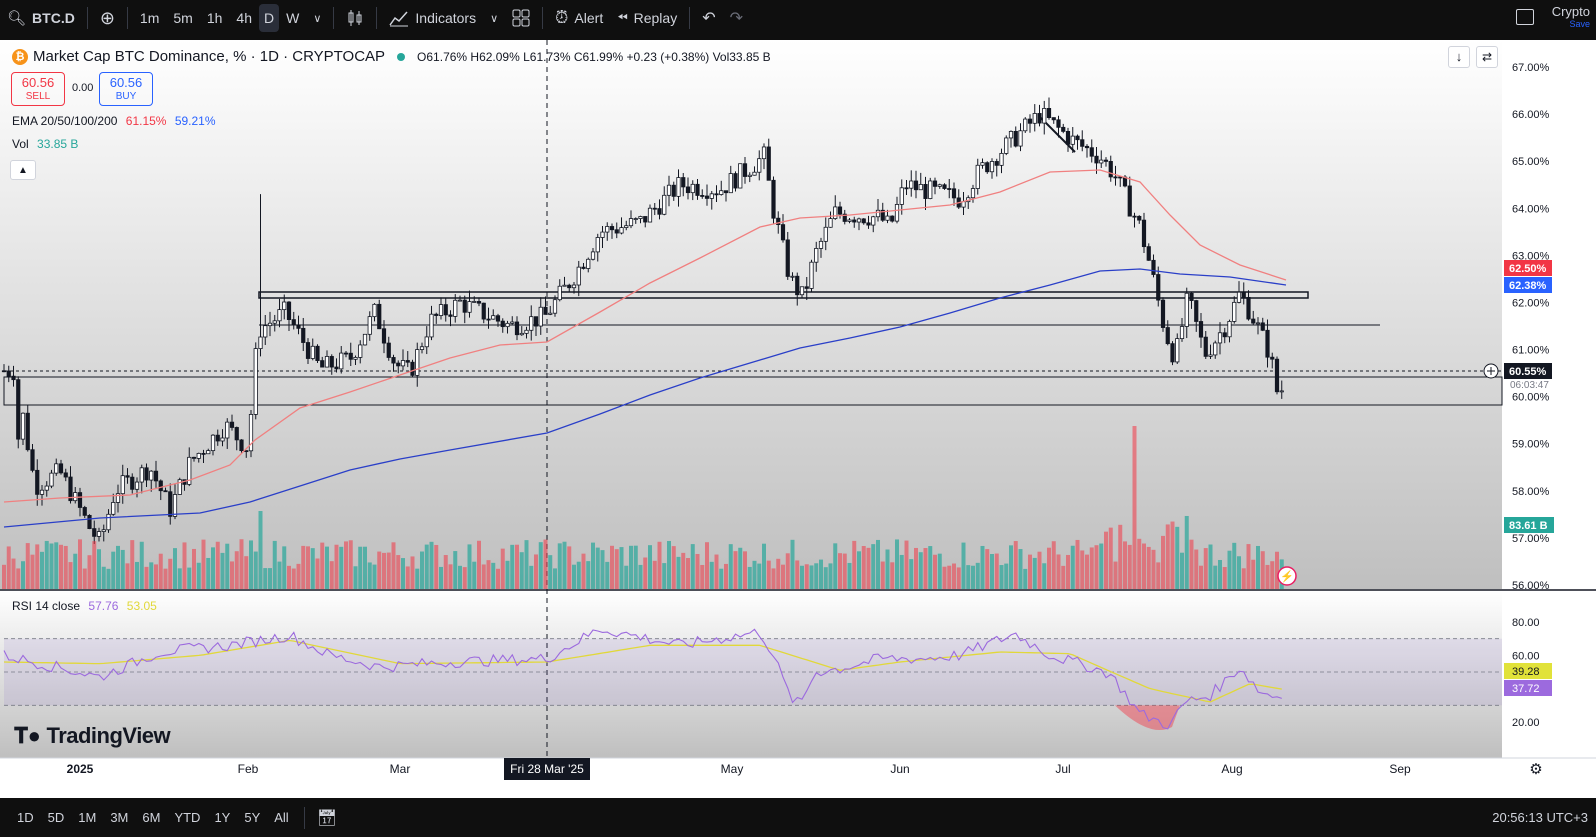 Image resolution: width=1596 pixels, height=837 pixels. I want to click on range-5y: 5Y, so click(252, 817).